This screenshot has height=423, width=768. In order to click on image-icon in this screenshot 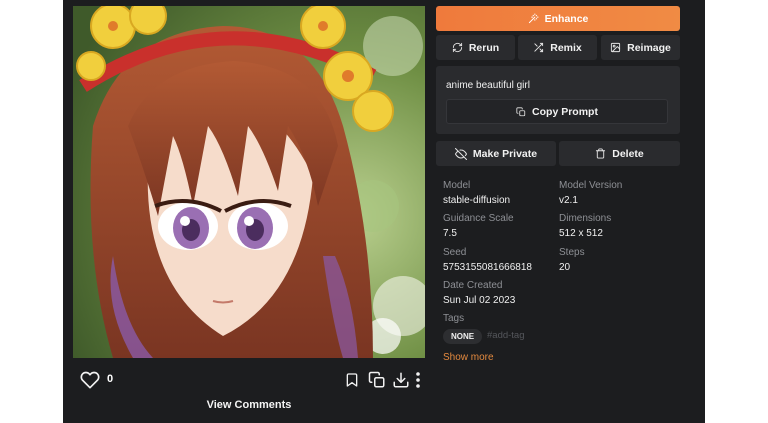, I will do `click(616, 47)`.